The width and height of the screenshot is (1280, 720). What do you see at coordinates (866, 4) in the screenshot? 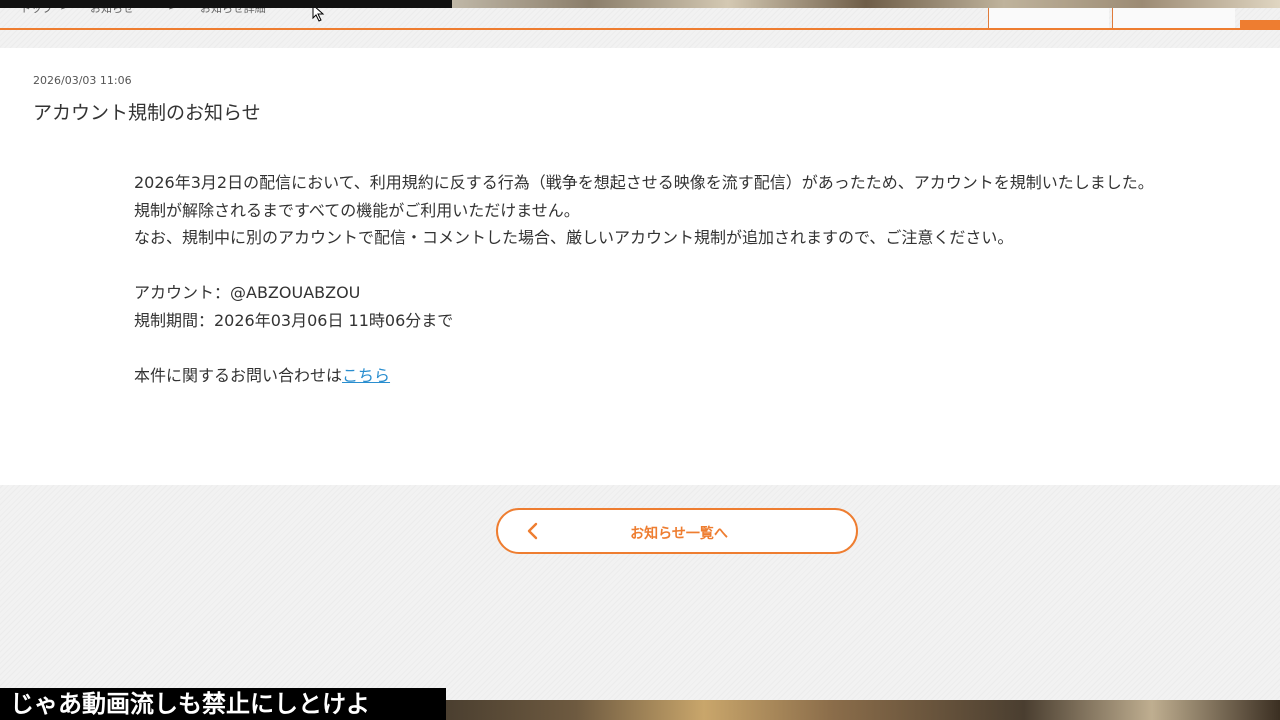
I see `background-collage-top` at bounding box center [866, 4].